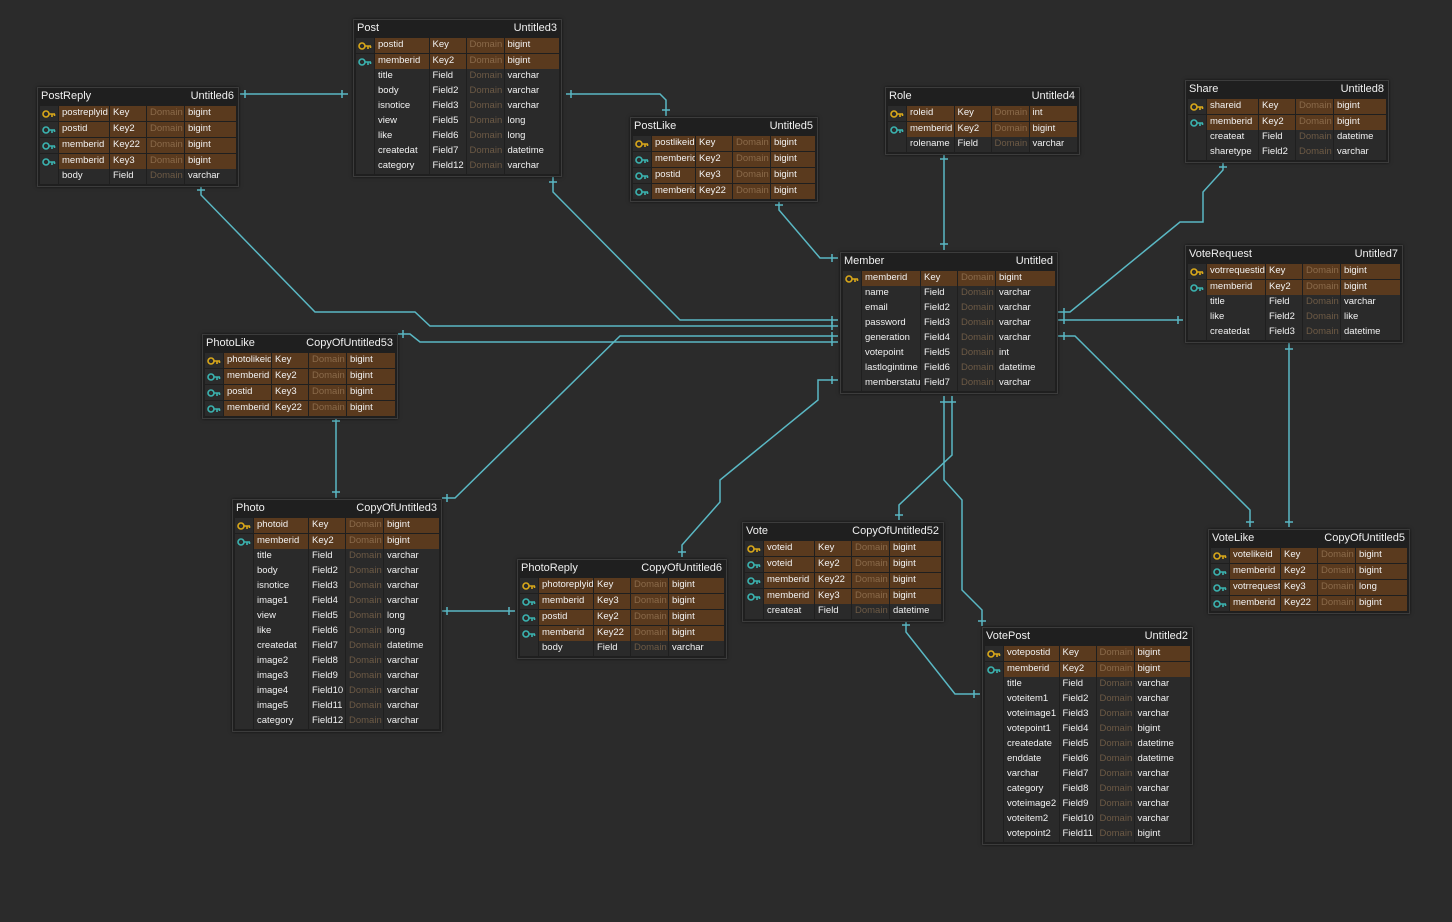 This screenshot has width=1452, height=922. What do you see at coordinates (1087, 774) in the screenshot?
I see `table-row: varchar Field7 Domain varchar` at bounding box center [1087, 774].